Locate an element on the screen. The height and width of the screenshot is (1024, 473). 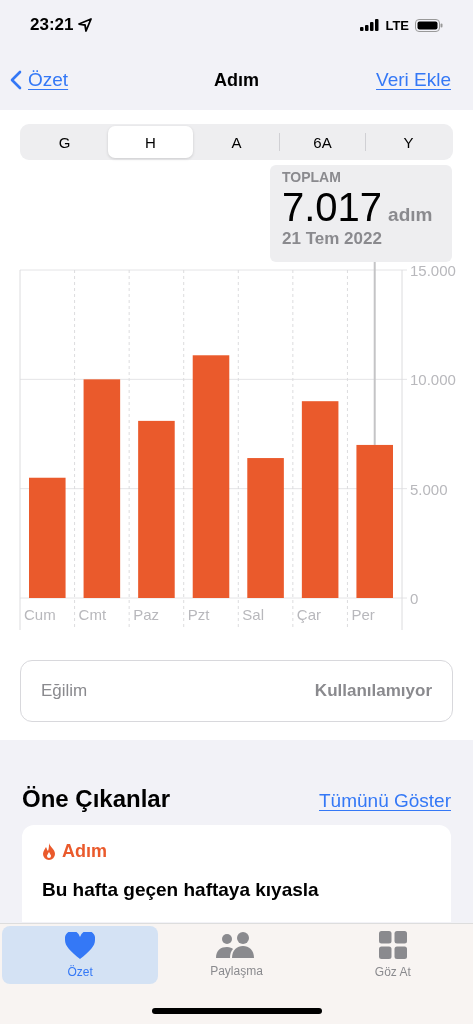
y-axis-label: 10.000 is located at coordinates (433, 380).